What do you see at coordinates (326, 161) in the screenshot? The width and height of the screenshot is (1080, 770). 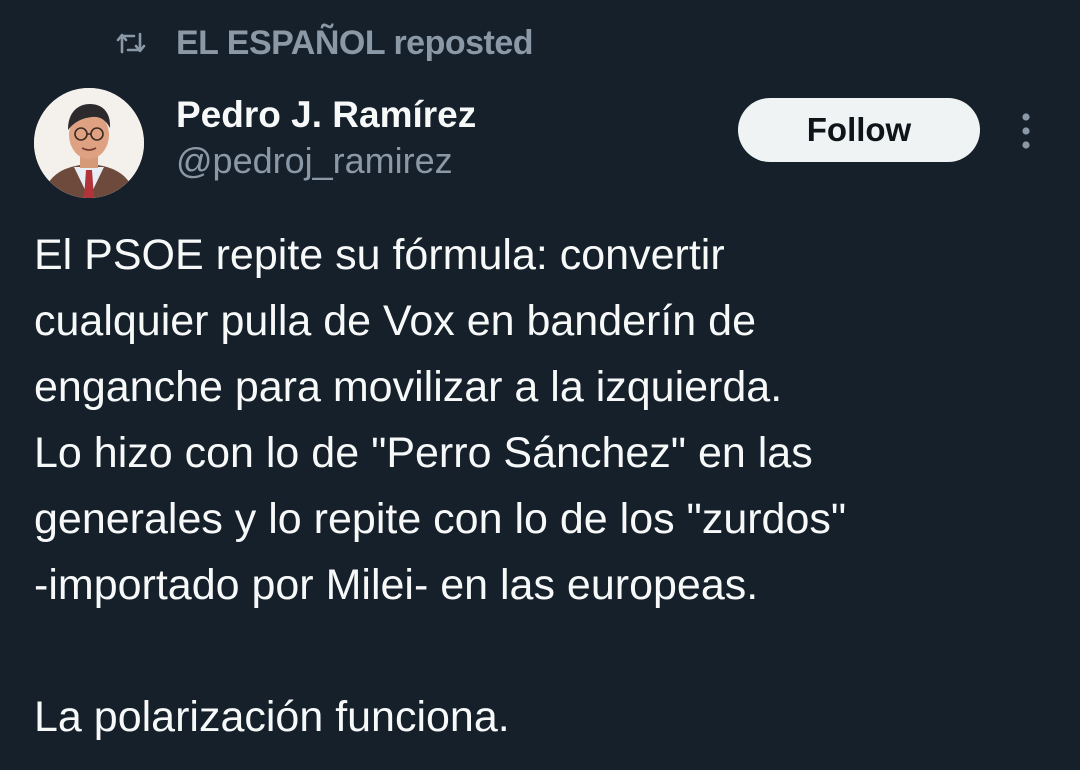 I see `author-handle: @pedroj_ramirez` at bounding box center [326, 161].